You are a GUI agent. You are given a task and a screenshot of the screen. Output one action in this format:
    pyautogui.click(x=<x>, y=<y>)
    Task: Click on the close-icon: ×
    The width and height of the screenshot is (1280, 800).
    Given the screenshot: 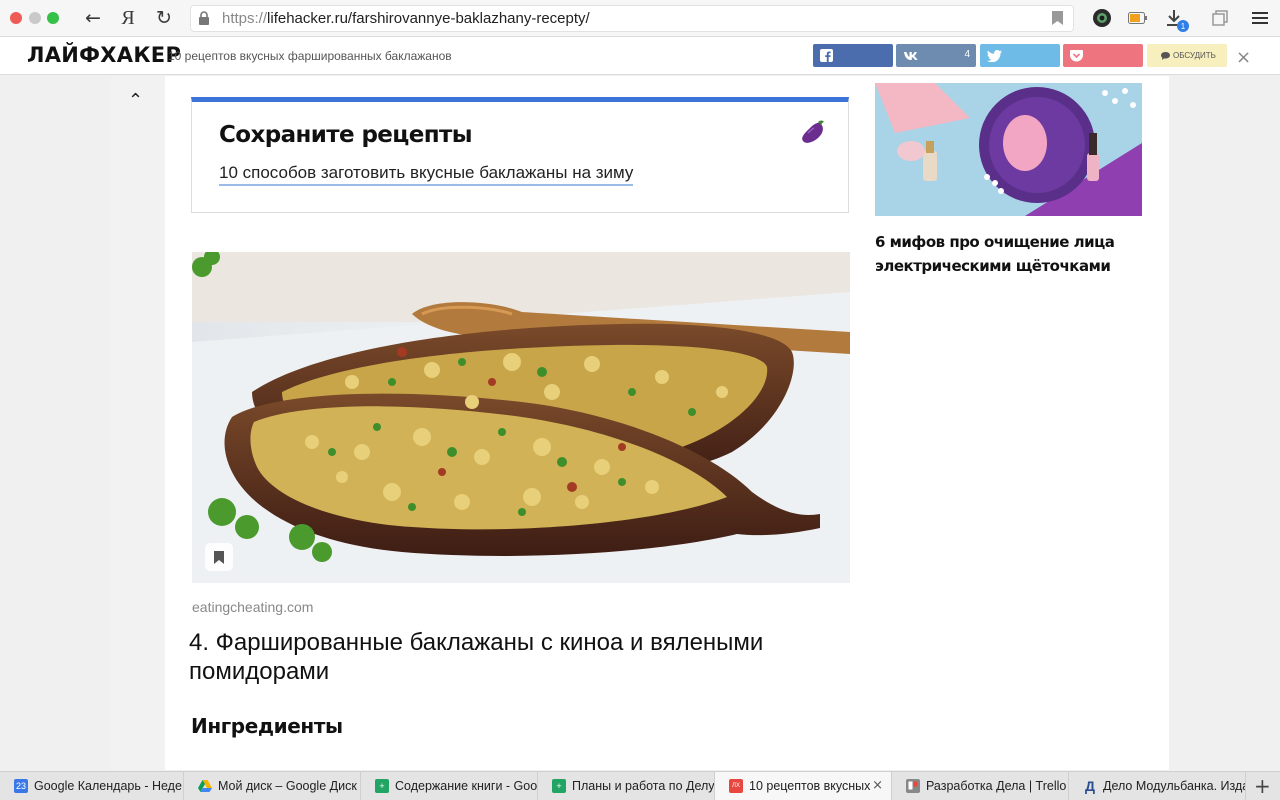 What is the action you would take?
    pyautogui.click(x=1243, y=57)
    